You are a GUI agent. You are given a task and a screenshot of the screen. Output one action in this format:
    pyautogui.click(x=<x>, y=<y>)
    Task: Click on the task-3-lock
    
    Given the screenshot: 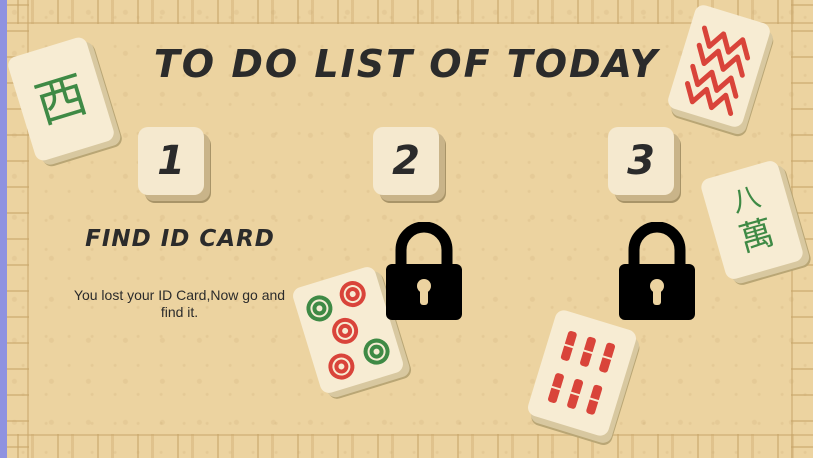 What is the action you would take?
    pyautogui.click(x=657, y=273)
    